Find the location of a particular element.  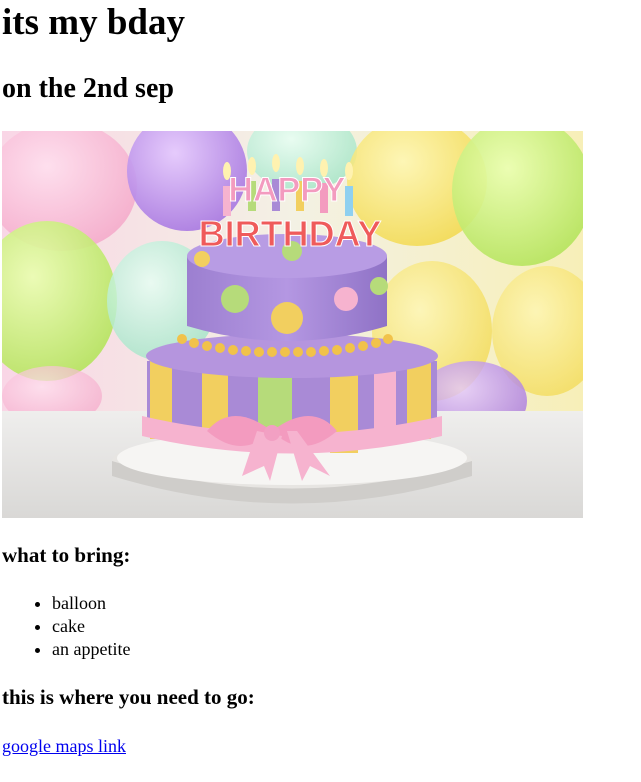

what-to-bring-heading: what to bring: is located at coordinates (66, 555).